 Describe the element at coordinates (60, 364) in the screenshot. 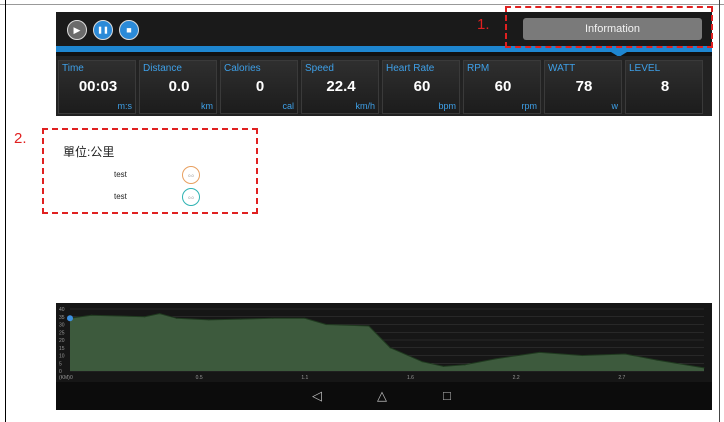

I see `y-tick-label: 5` at that location.